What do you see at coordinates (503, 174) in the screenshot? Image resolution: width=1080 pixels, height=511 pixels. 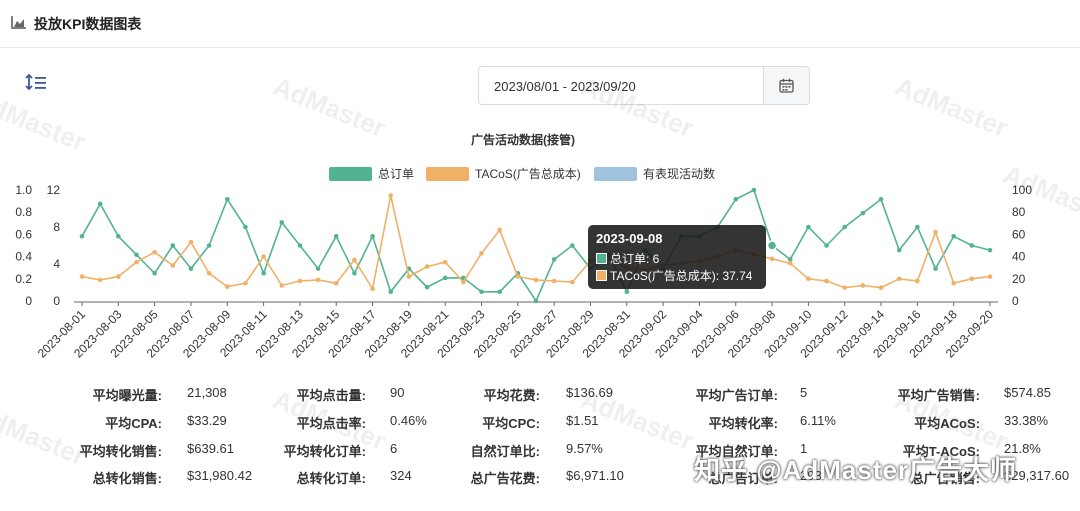 I see `legend-item-tacos: TACoS(广告总成本)` at bounding box center [503, 174].